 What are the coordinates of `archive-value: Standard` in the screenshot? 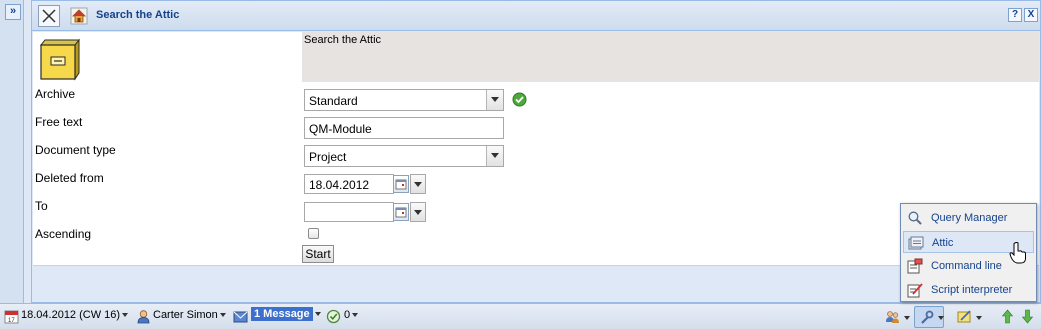 It's located at (333, 101).